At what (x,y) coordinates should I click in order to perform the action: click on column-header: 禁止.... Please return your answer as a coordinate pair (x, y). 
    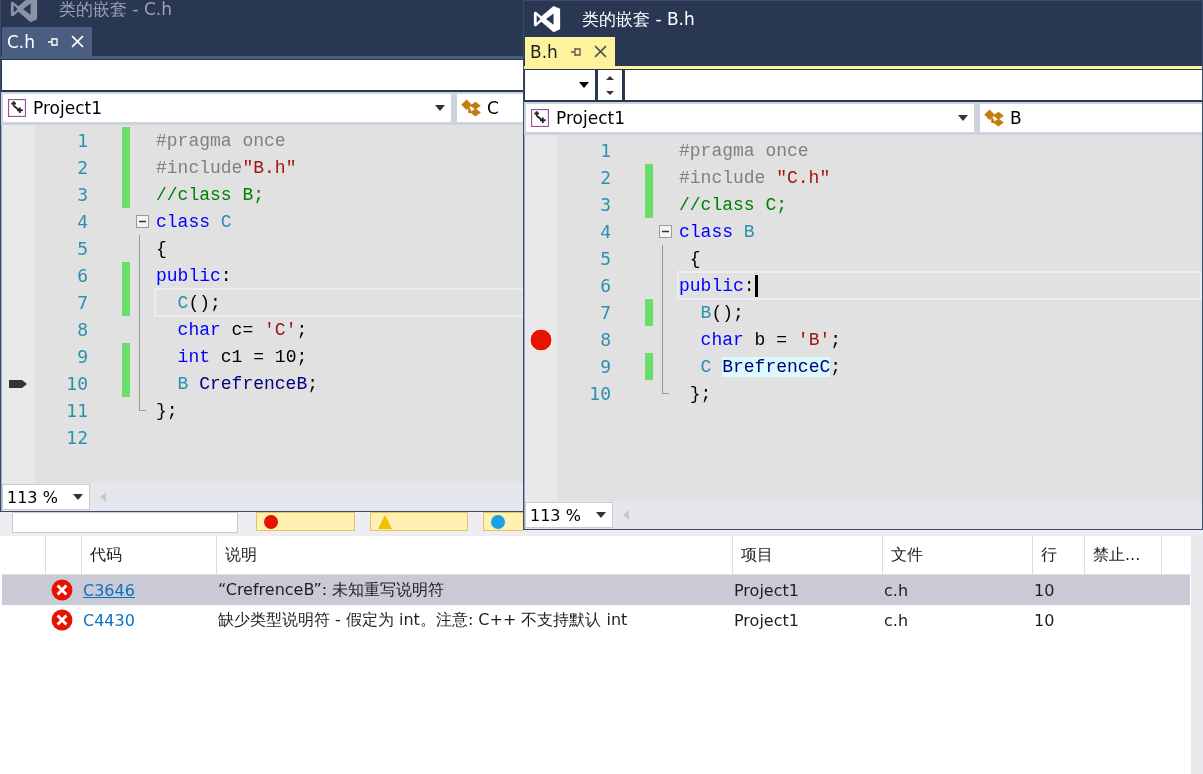
    Looking at the image, I should click on (1123, 555).